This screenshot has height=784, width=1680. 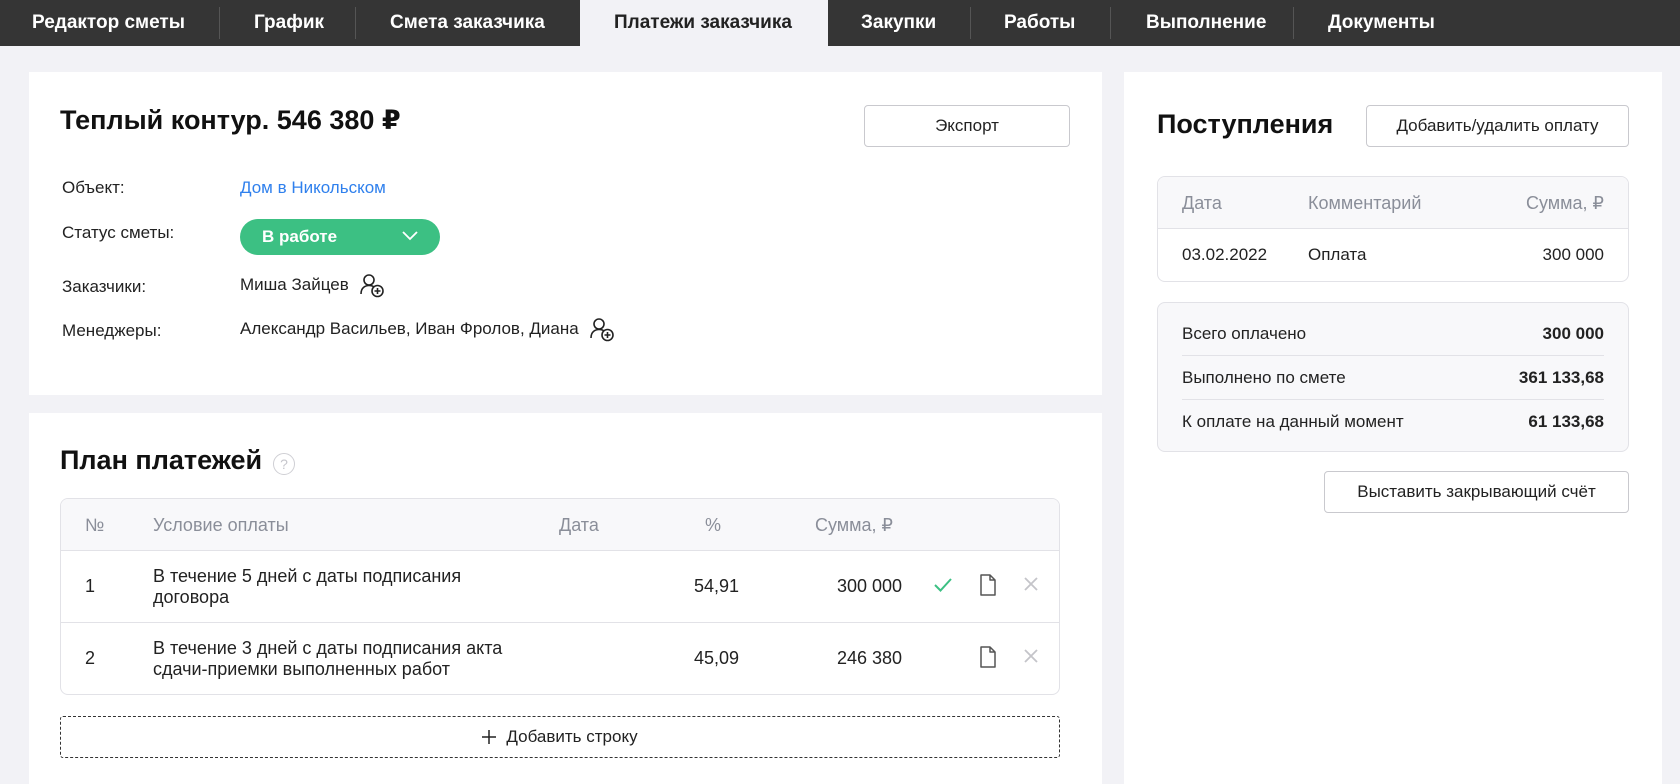 I want to click on column-condition: Условие оплаты, so click(x=221, y=525).